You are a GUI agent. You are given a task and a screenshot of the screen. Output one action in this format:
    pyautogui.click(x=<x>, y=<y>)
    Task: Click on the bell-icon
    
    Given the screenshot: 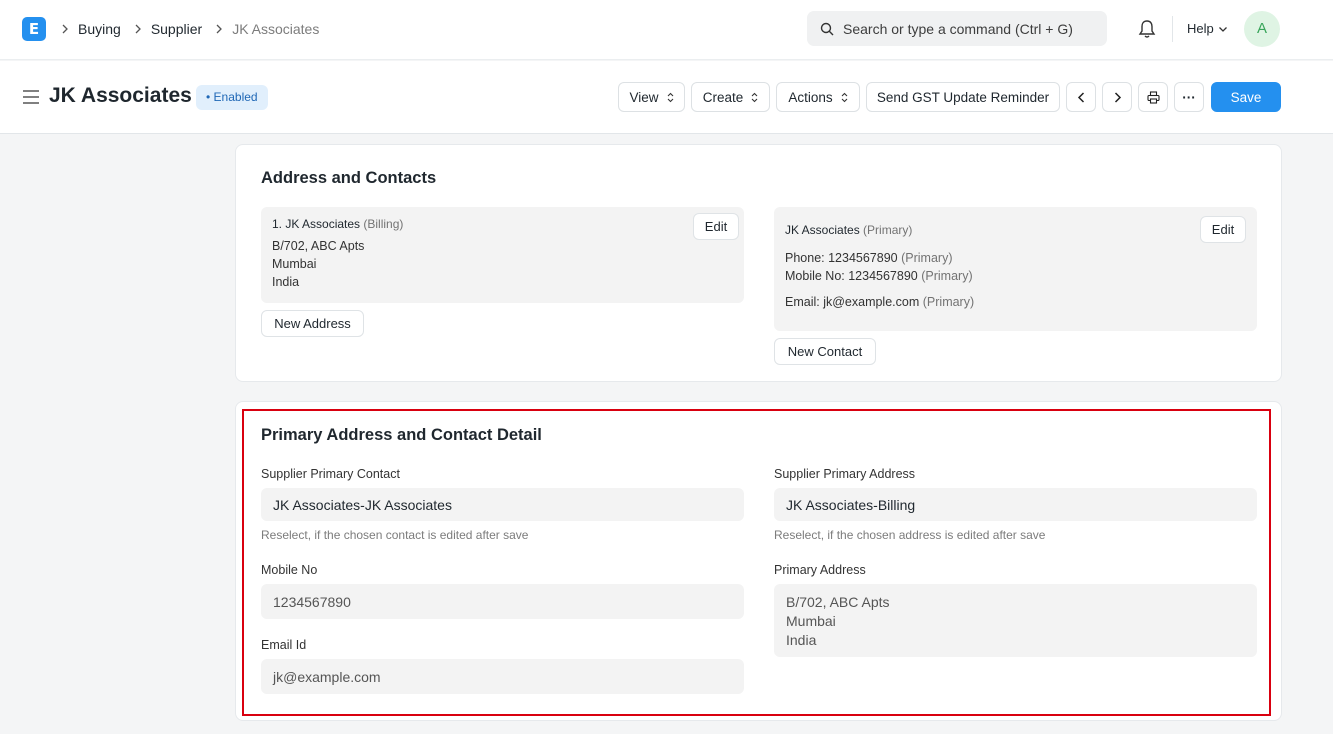 What is the action you would take?
    pyautogui.click(x=1147, y=29)
    